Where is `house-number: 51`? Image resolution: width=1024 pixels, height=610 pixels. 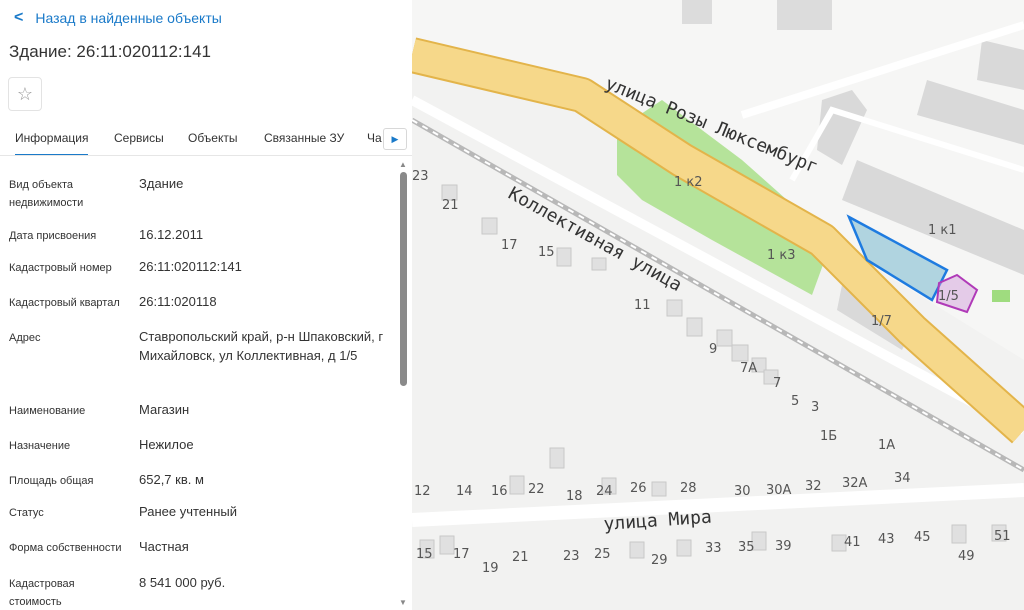
house-number: 51 is located at coordinates (1002, 536).